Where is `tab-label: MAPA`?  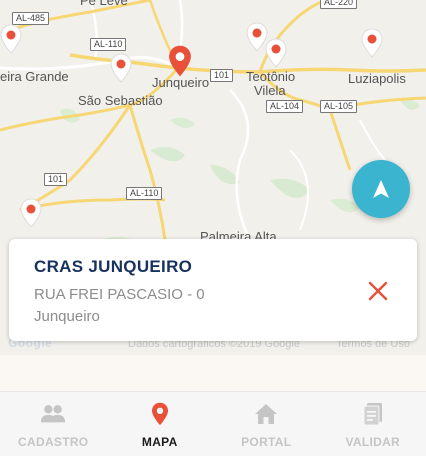 tab-label: MAPA is located at coordinates (159, 442).